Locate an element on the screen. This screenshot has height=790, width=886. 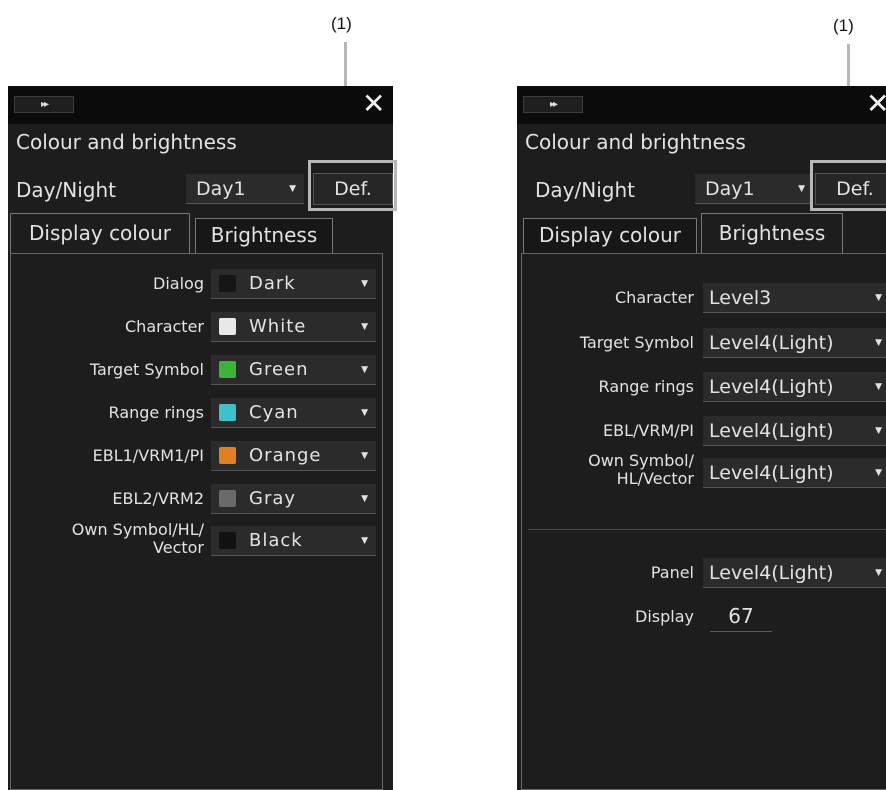
own-symbol-brightness-select: Level4(Light) ▼ is located at coordinates (794, 473).